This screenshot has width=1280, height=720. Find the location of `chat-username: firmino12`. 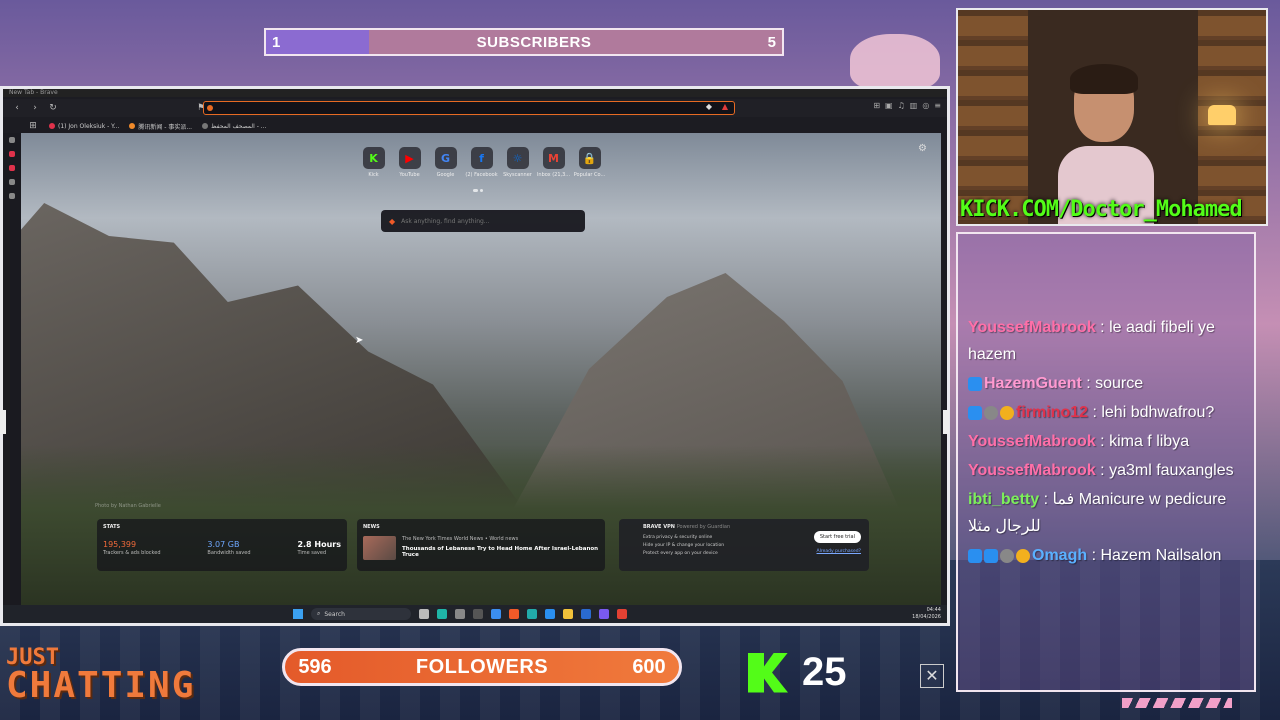

chat-username: firmino12 is located at coordinates (1052, 412).